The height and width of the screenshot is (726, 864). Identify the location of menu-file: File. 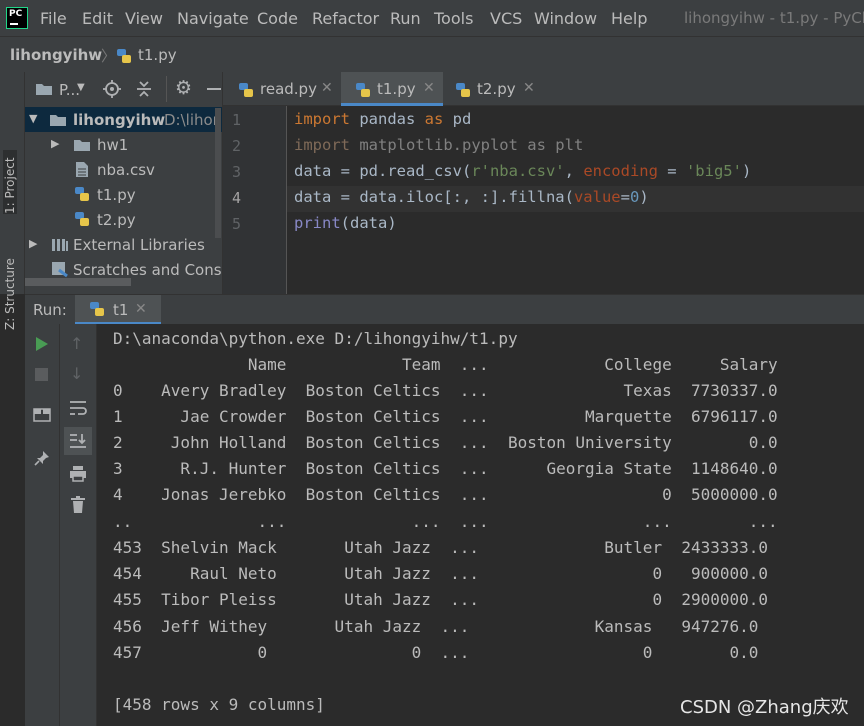
(53, 18).